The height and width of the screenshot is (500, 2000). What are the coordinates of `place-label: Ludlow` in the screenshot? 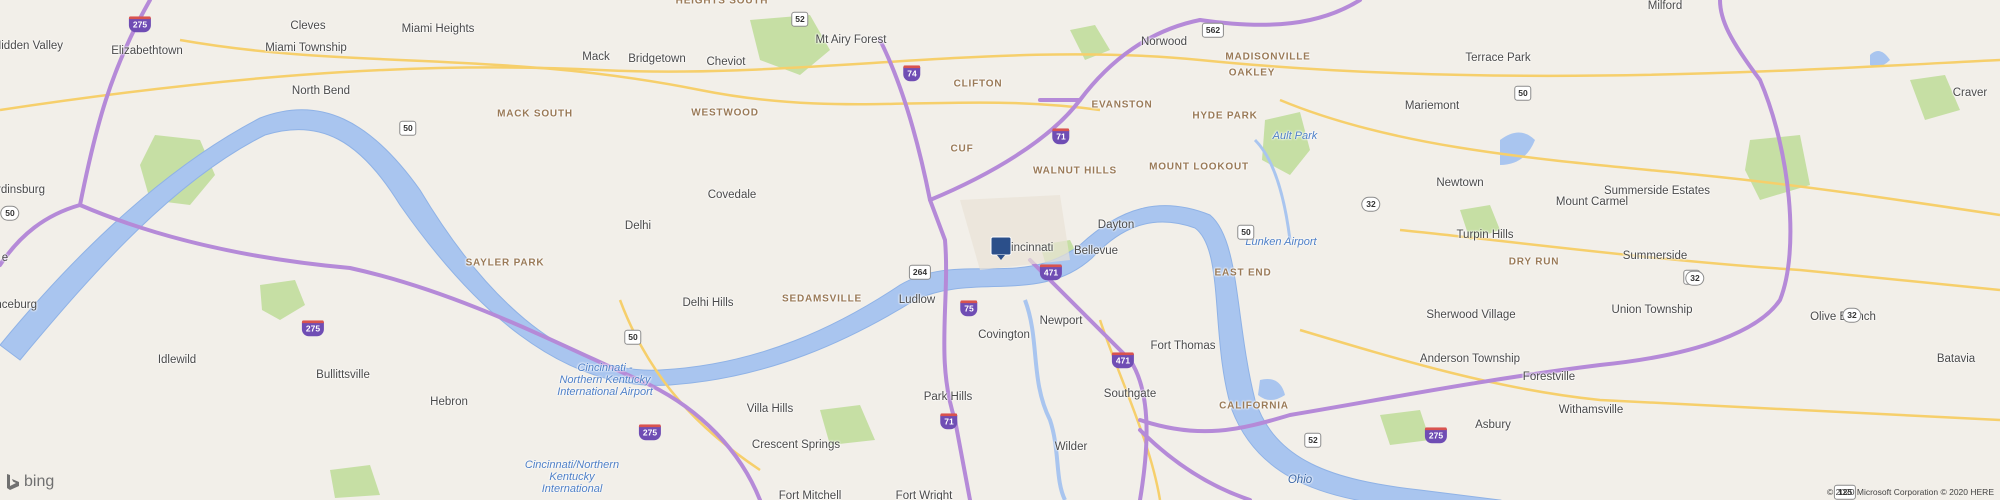 It's located at (917, 300).